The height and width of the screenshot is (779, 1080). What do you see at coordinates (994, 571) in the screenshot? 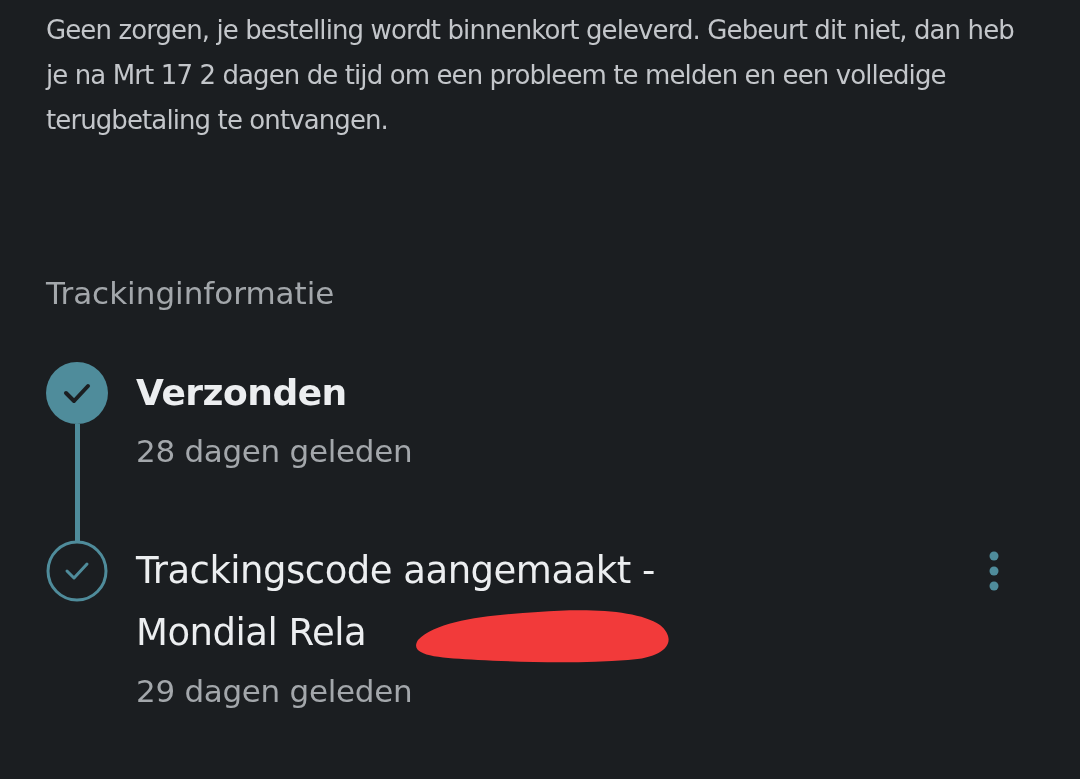
I see `more-options-icon` at bounding box center [994, 571].